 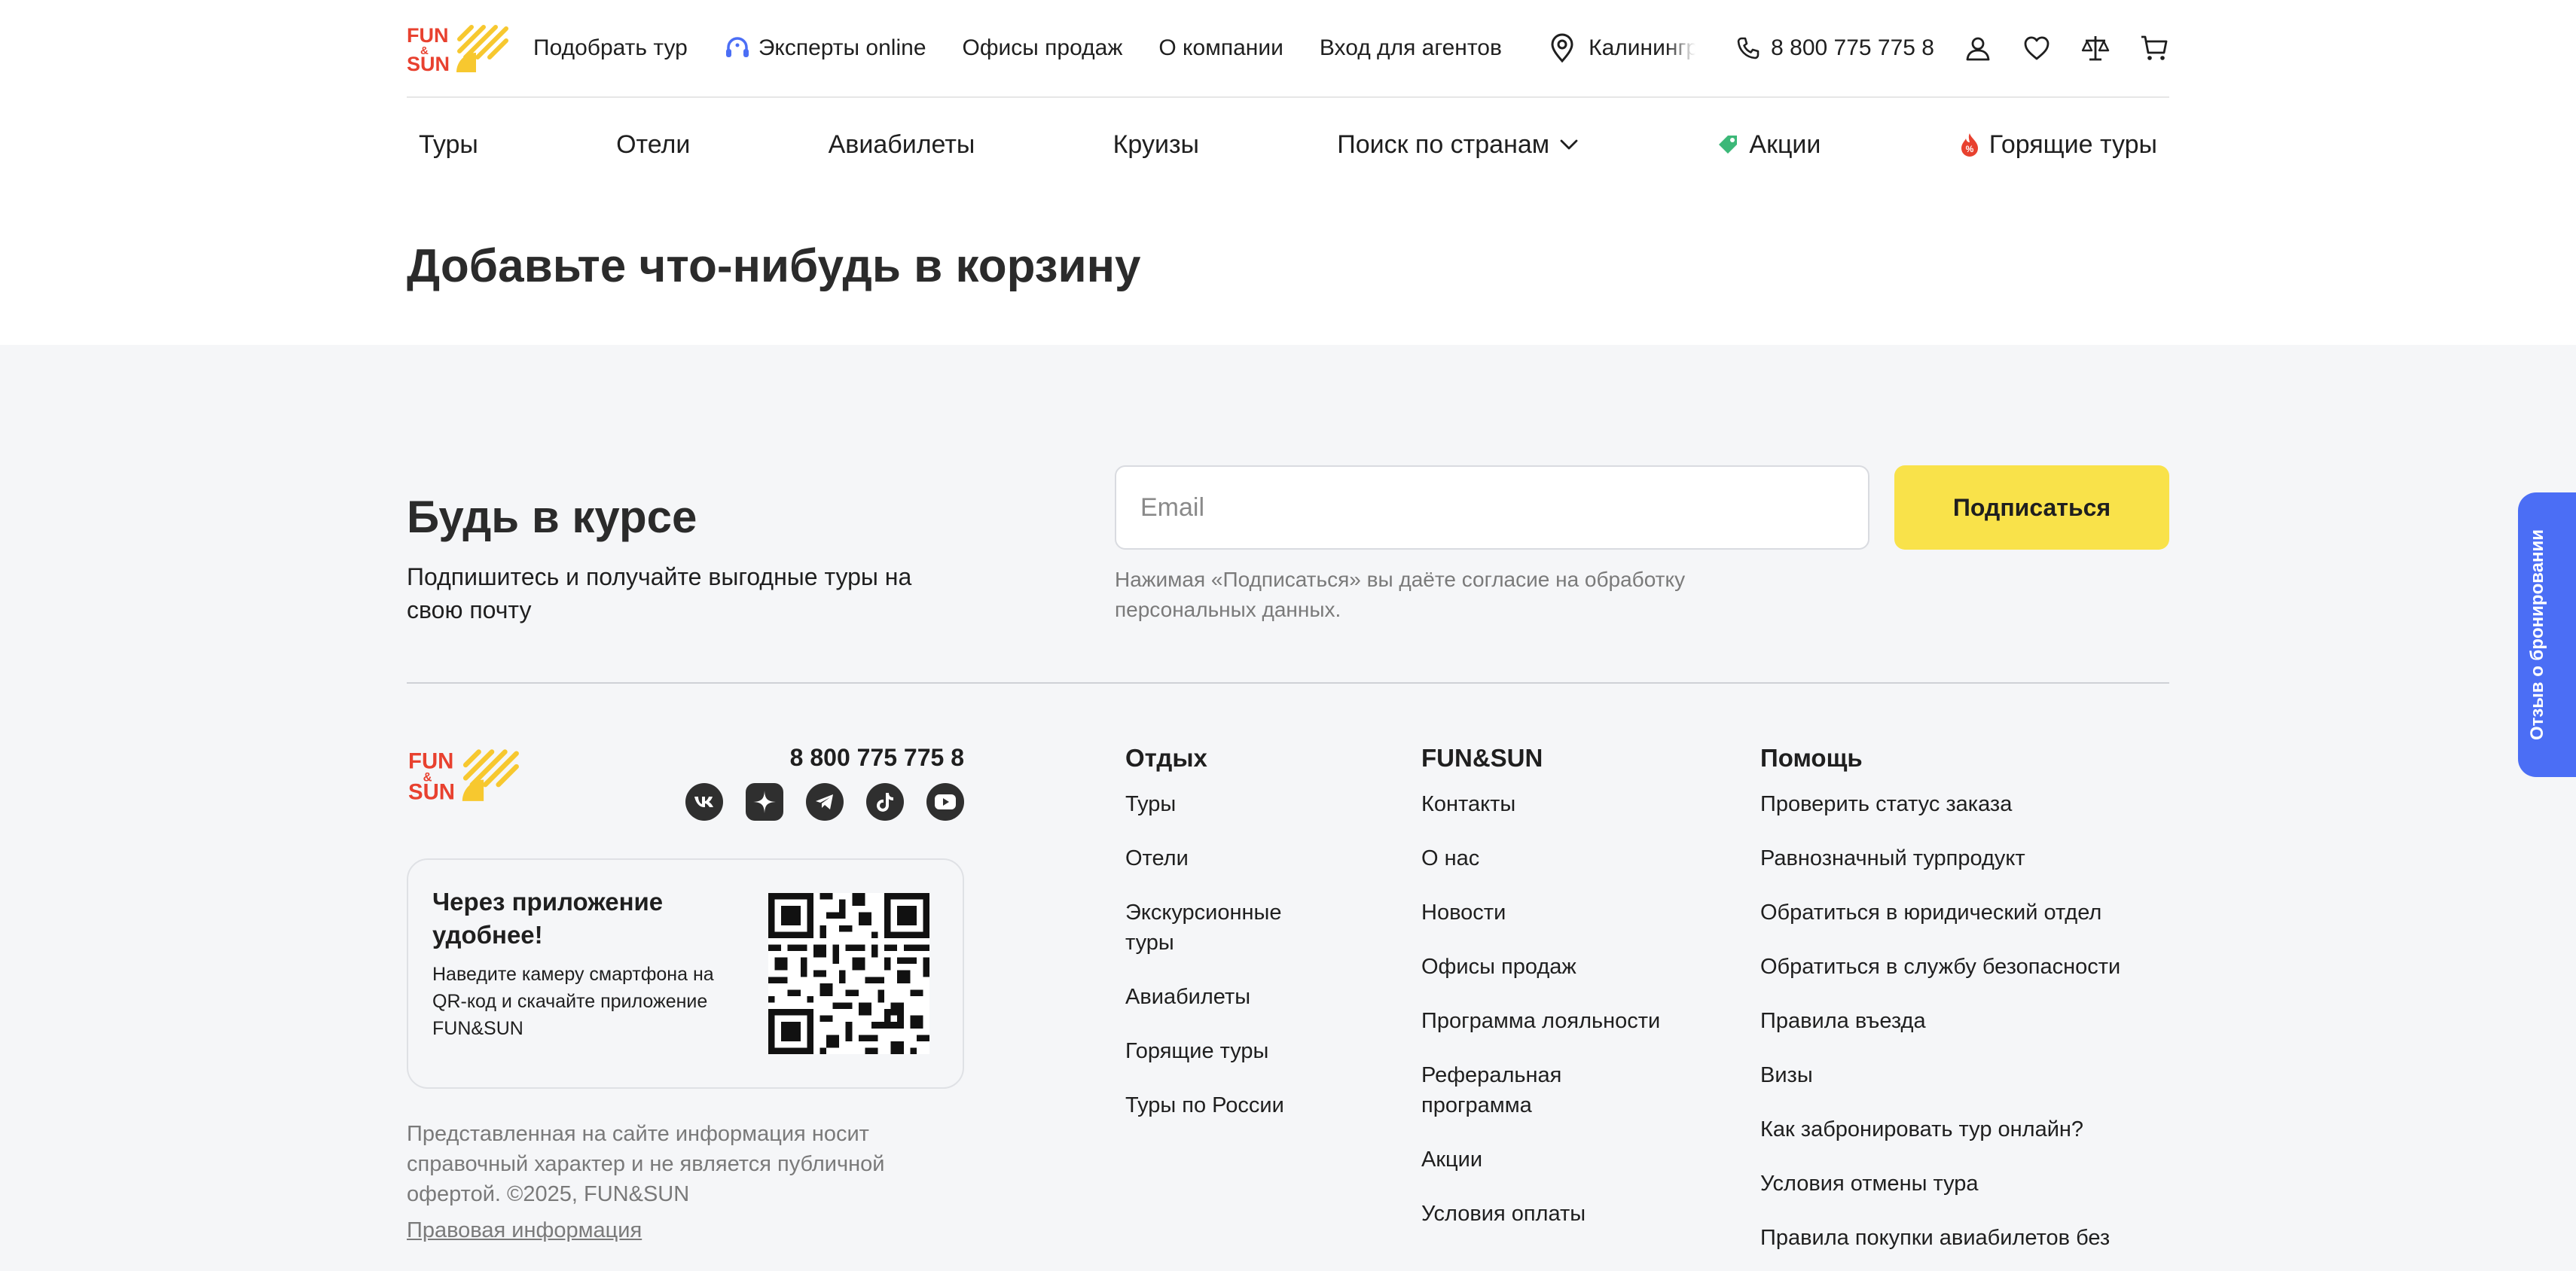 What do you see at coordinates (2073, 144) in the screenshot?
I see `main-nav-hot-label: Горящие туры` at bounding box center [2073, 144].